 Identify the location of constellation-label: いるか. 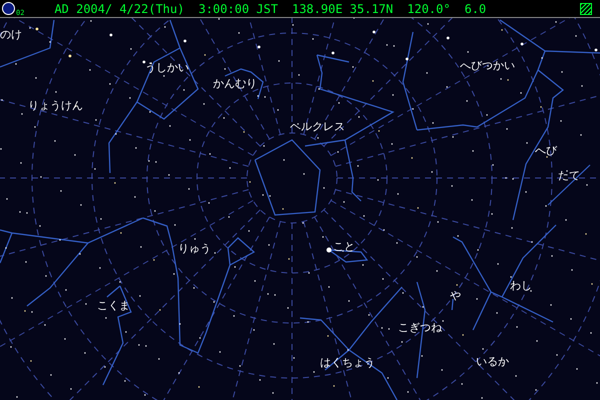
(492, 361).